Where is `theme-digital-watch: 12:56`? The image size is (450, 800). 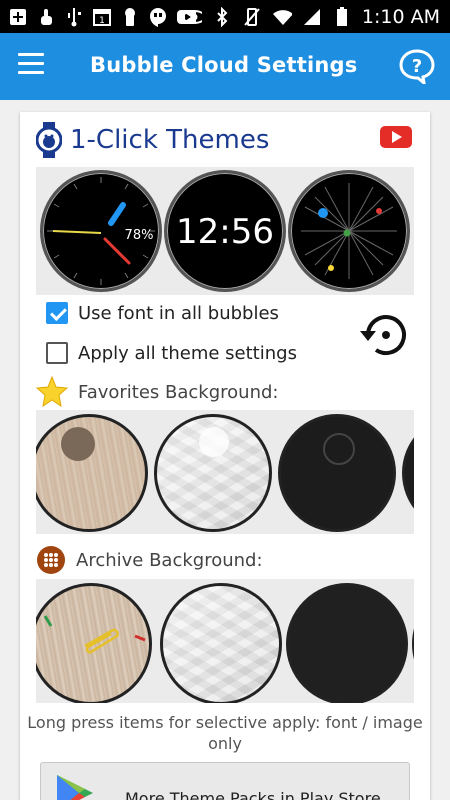
theme-digital-watch: 12:56 is located at coordinates (225, 231).